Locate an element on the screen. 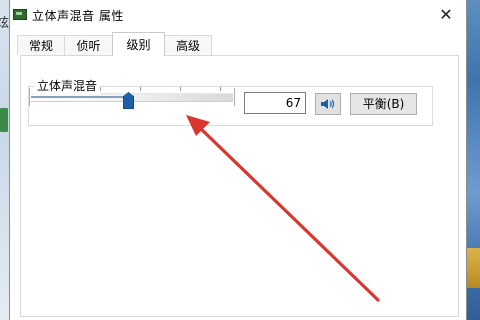 The width and height of the screenshot is (480, 320). window-title: 立体声混音 属性 is located at coordinates (78, 16).